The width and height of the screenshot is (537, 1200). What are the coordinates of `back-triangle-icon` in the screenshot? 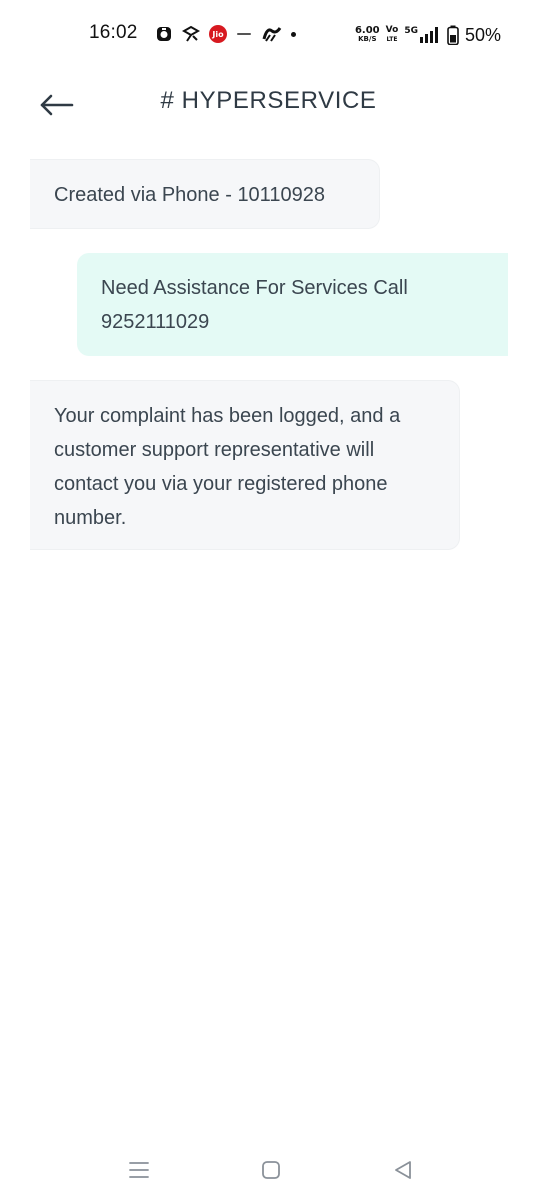 It's located at (403, 1170).